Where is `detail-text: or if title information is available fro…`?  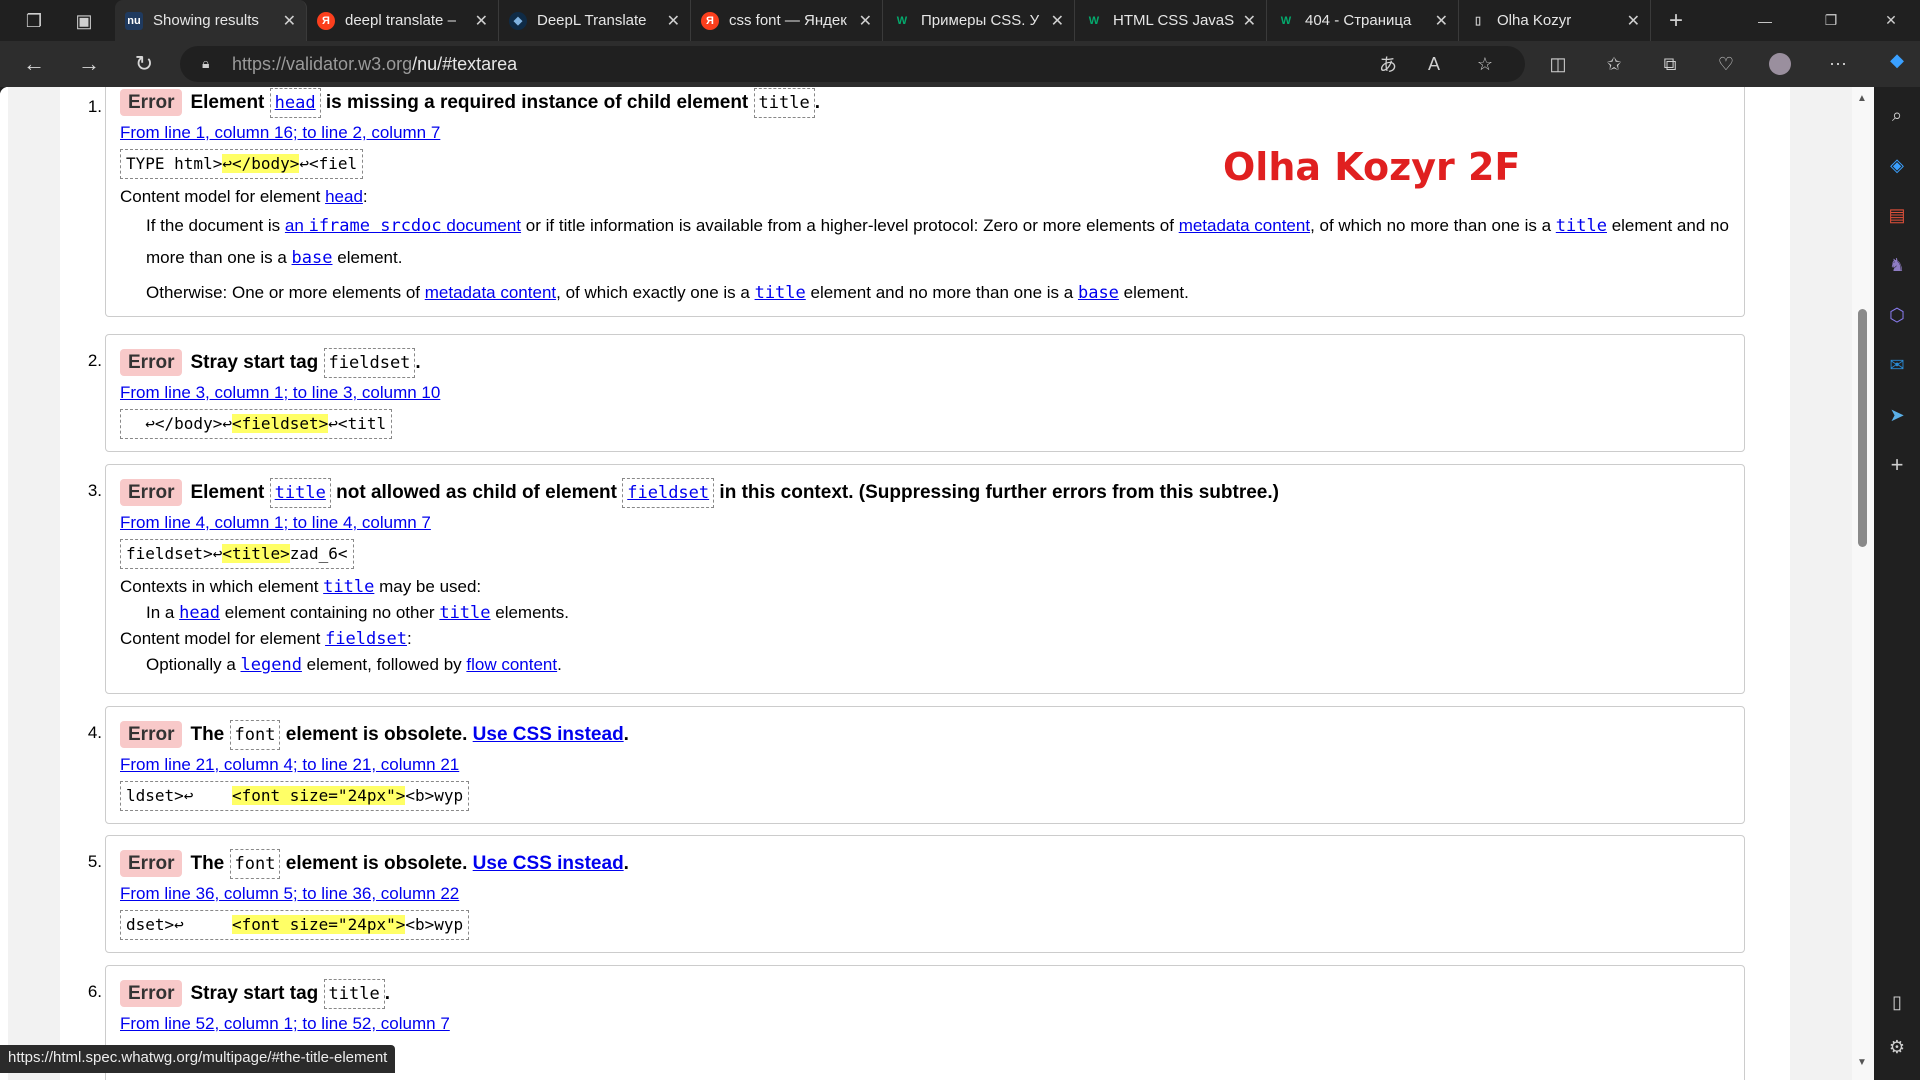
detail-text: or if title information is available fro… is located at coordinates (849, 225).